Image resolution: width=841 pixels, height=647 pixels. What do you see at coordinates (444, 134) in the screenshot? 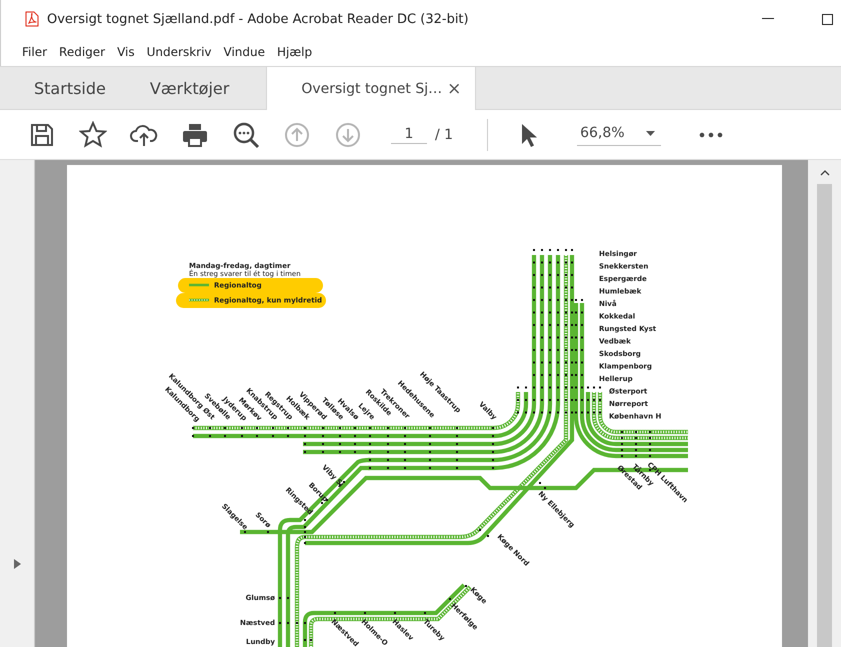
I see `page-count: / 1` at bounding box center [444, 134].